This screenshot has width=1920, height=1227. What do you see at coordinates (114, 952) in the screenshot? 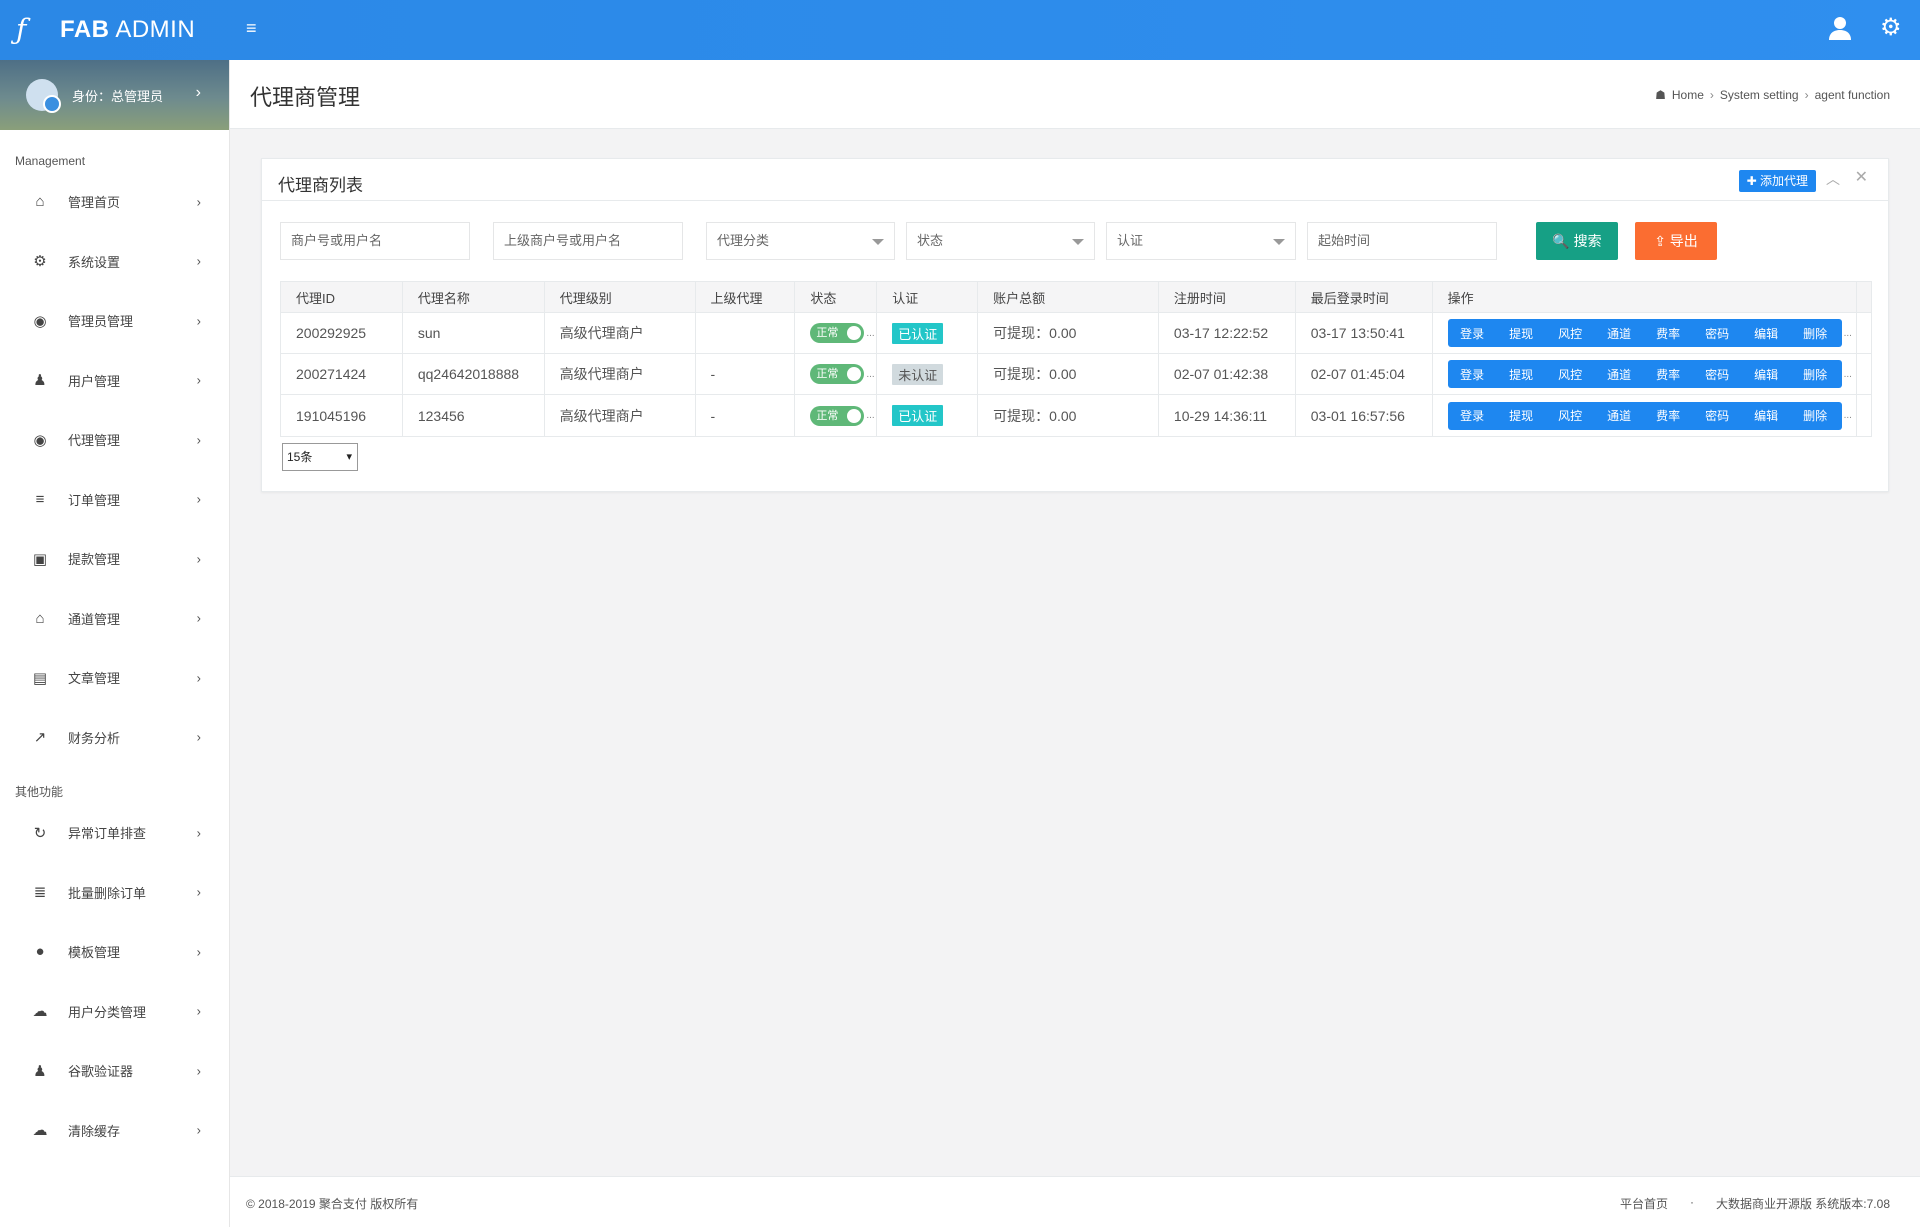
I see `sidebar-item: ● 模板管理 ›` at bounding box center [114, 952].